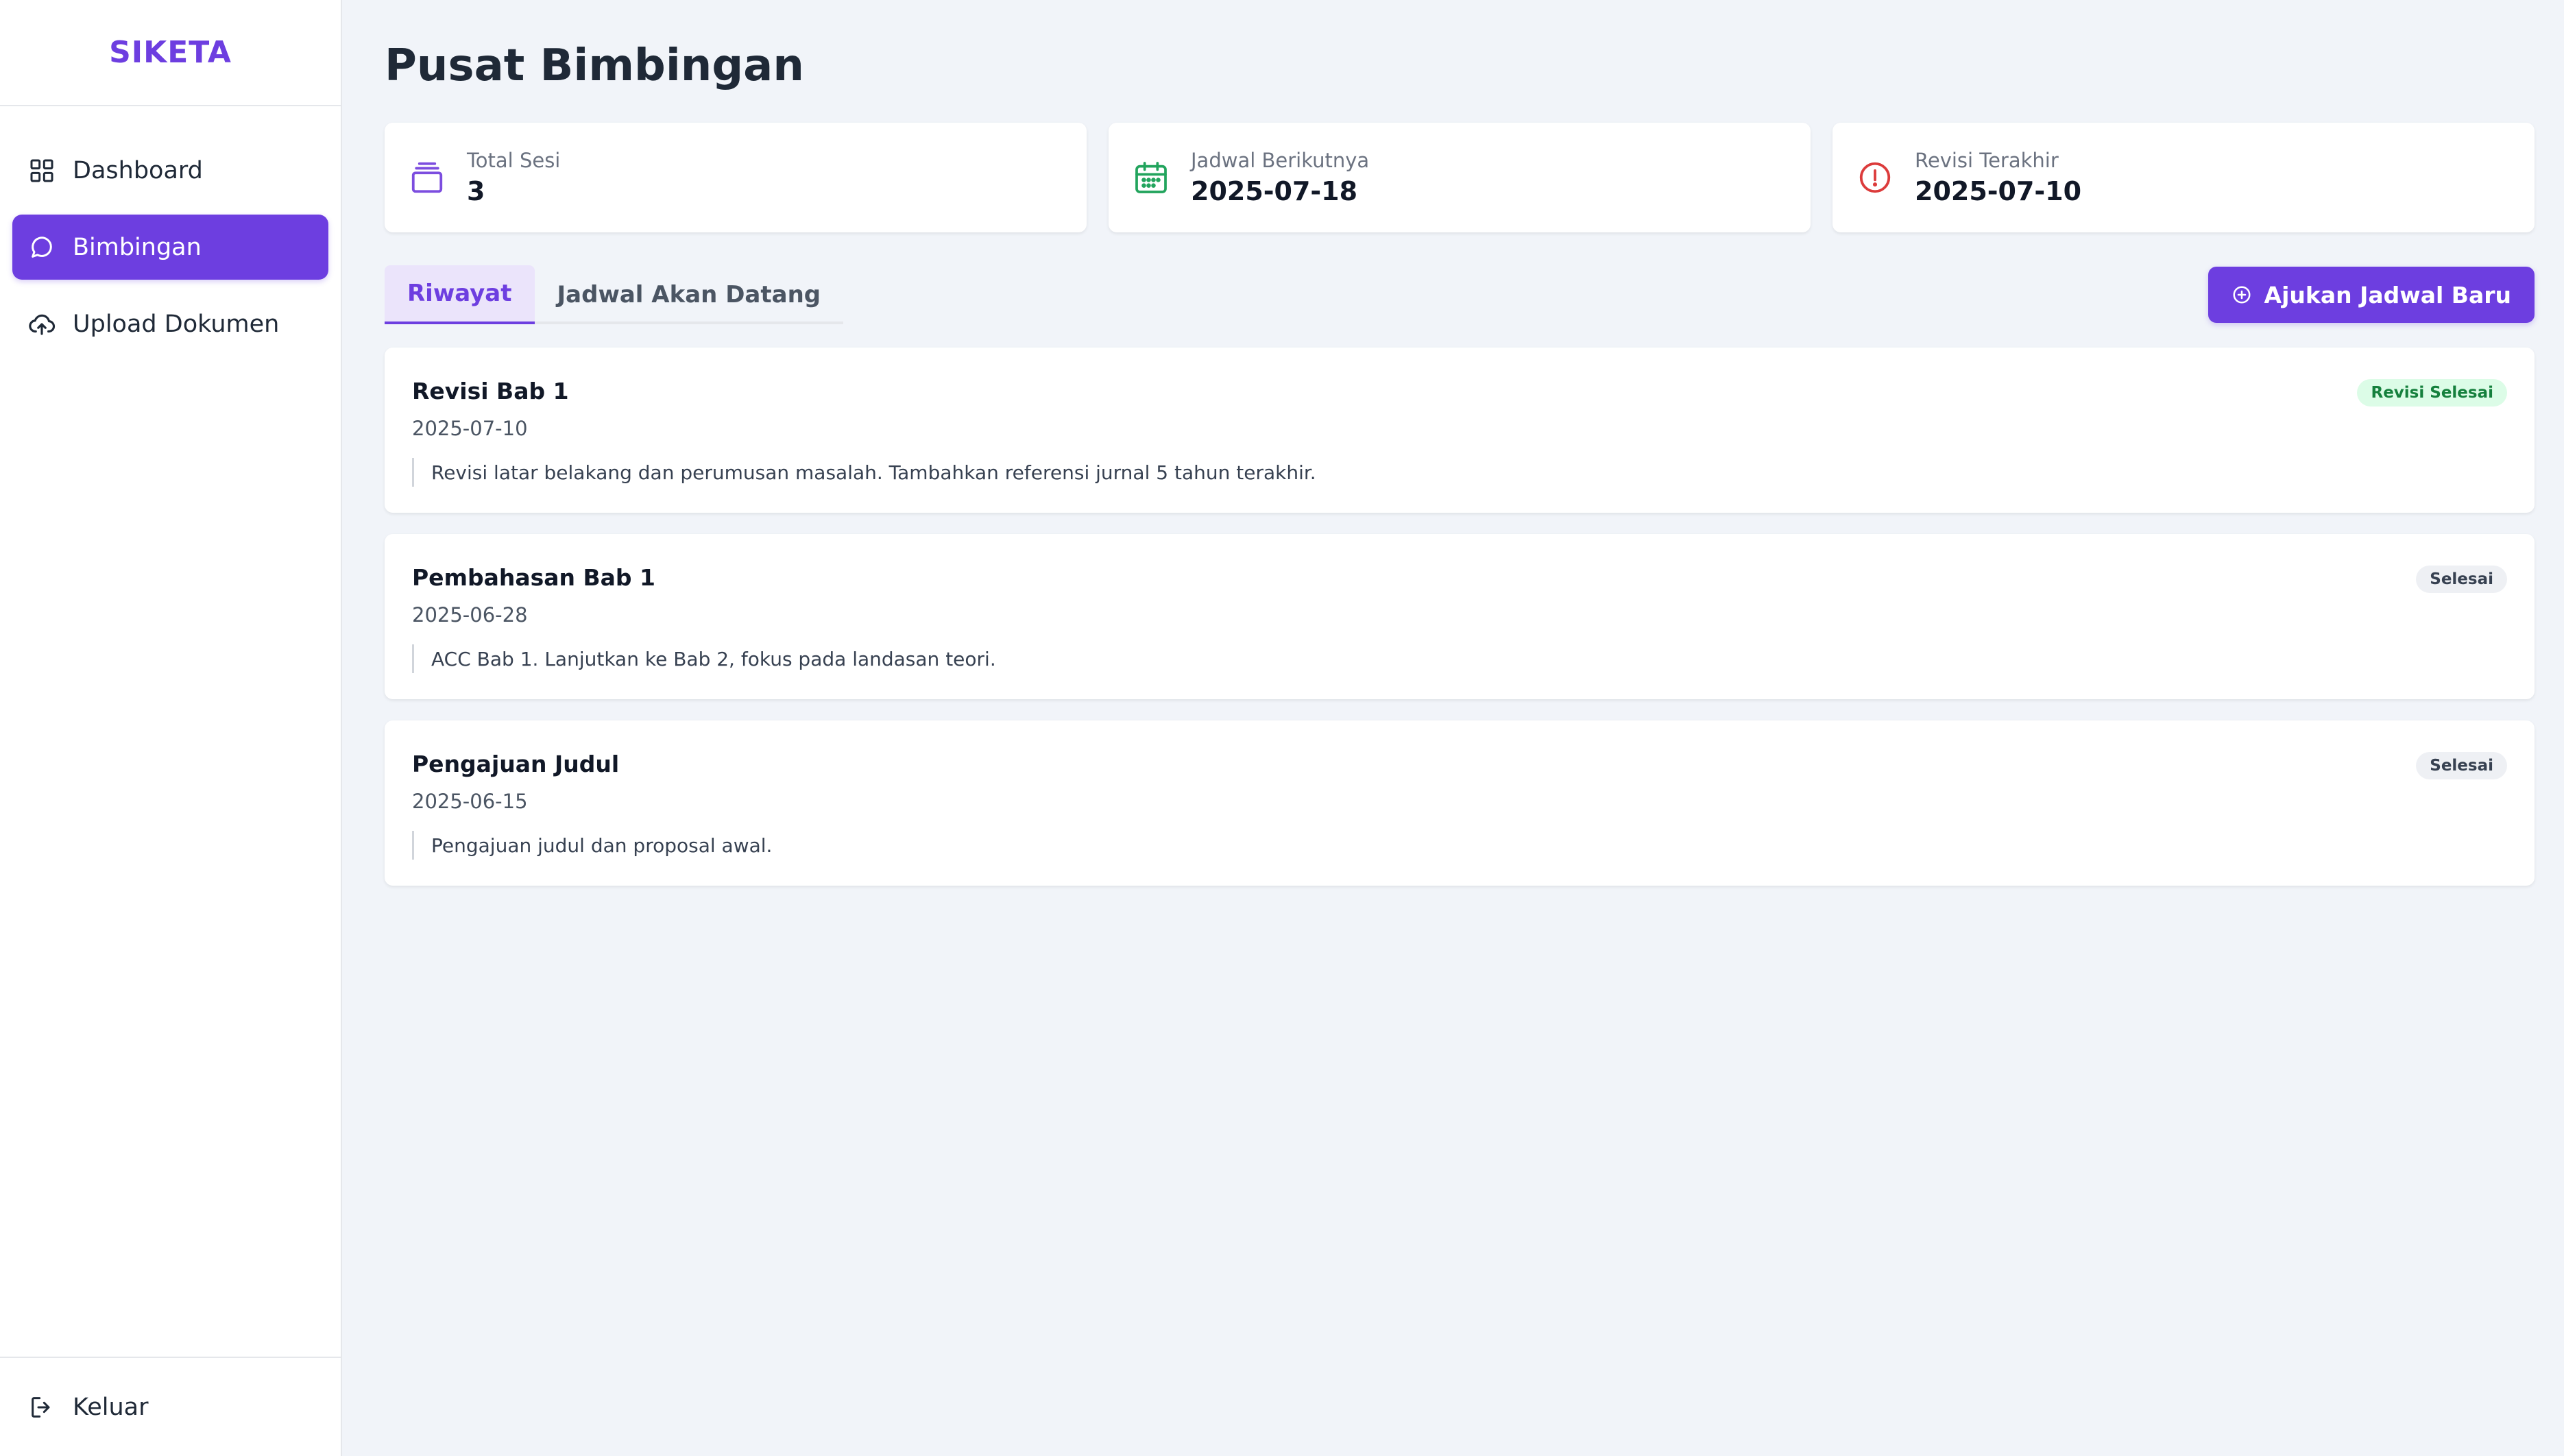 This screenshot has height=1456, width=2564. I want to click on sidebar-item-label: Bimbingan, so click(137, 247).